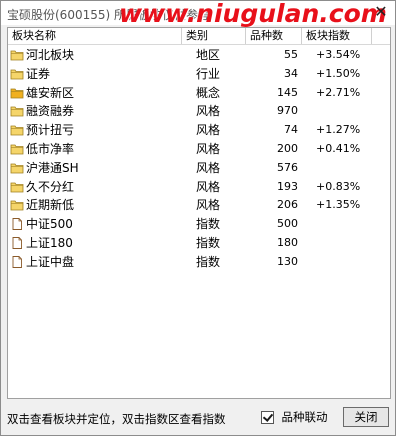 The image size is (396, 436). What do you see at coordinates (274, 36) in the screenshot?
I see `header-count: 品种数` at bounding box center [274, 36].